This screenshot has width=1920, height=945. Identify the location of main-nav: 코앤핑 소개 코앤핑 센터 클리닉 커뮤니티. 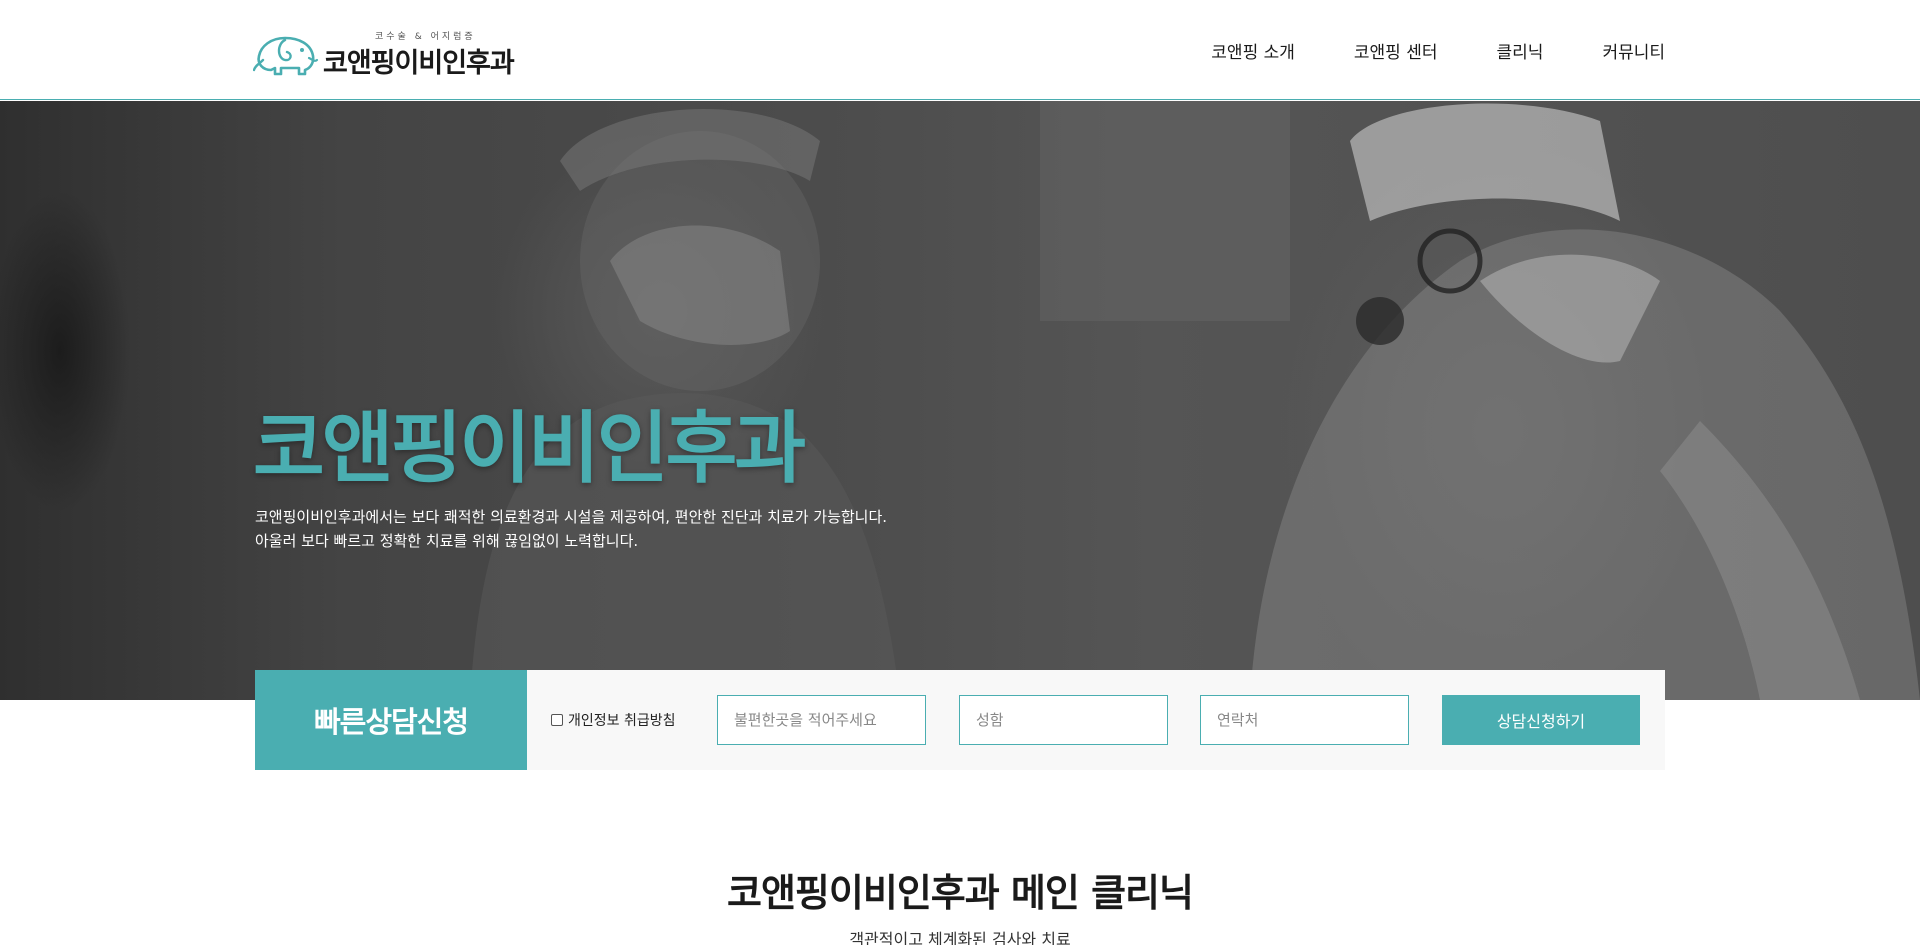
(1408, 50).